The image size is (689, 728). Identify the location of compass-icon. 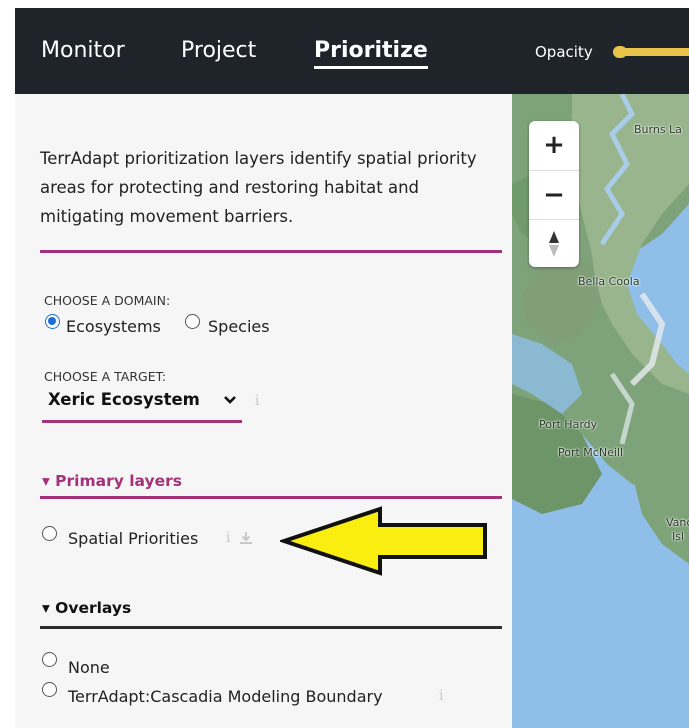
(554, 244).